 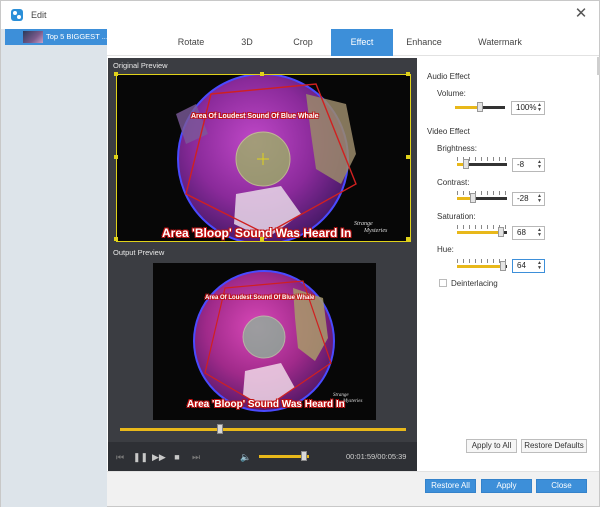 I want to click on skip-end-icon: ⏭, so click(x=196, y=457).